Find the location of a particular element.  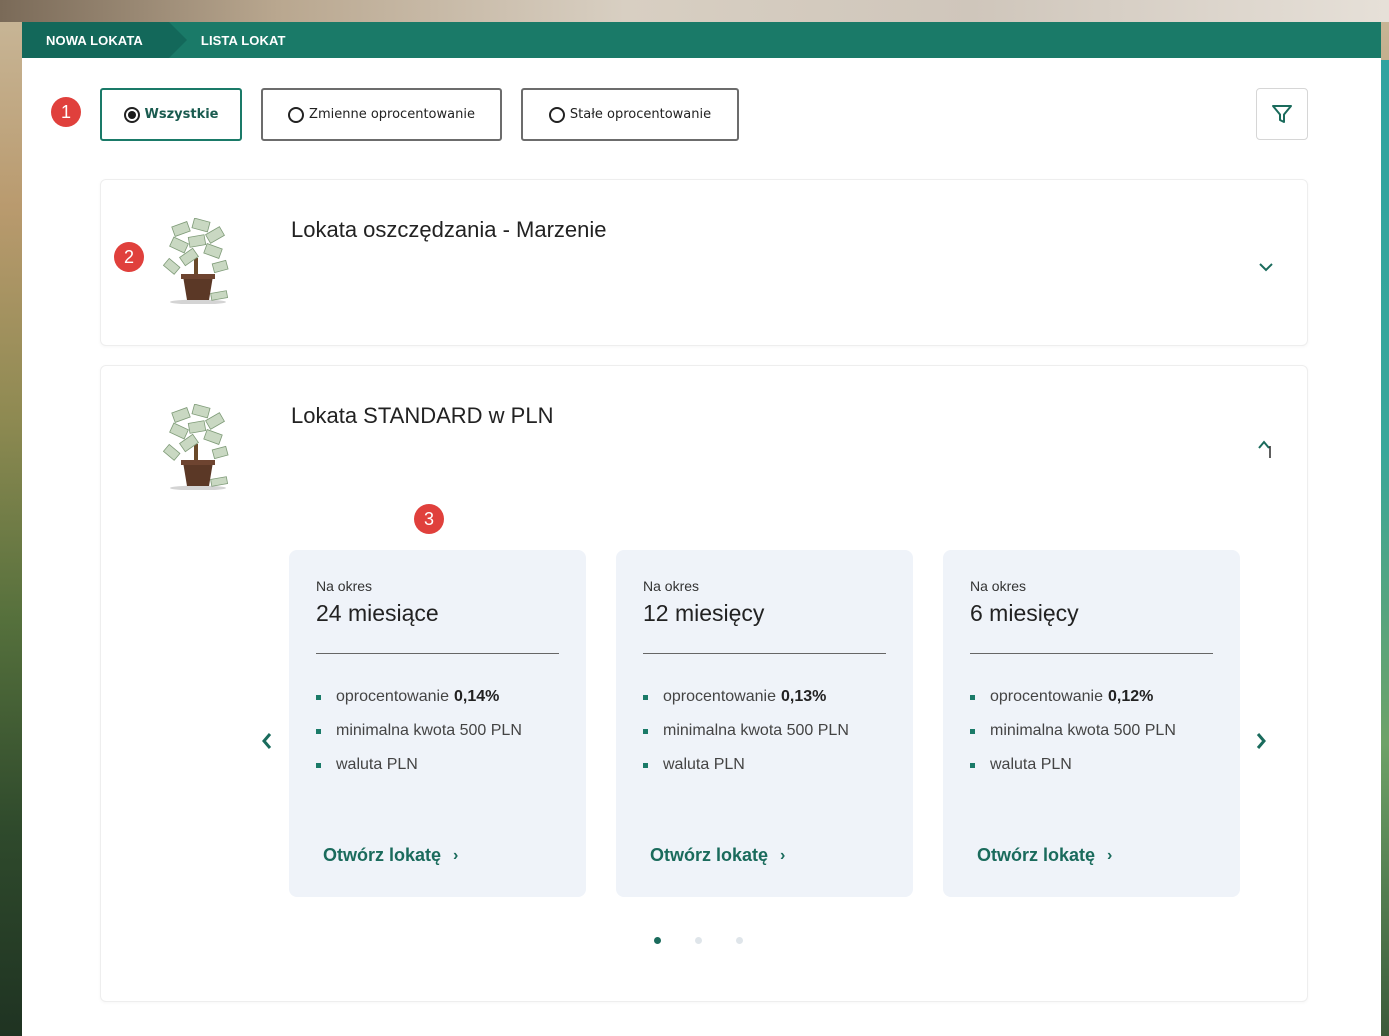

list-item: oprocentowanie 0,12% is located at coordinates (1073, 697).